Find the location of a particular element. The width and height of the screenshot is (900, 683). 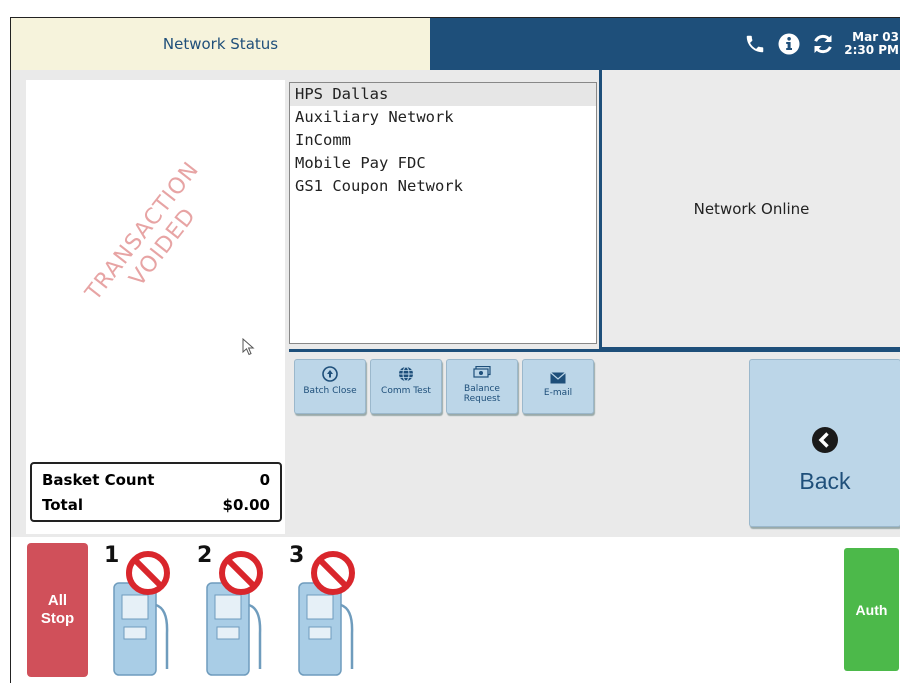

page-title: Network Status is located at coordinates (220, 44).